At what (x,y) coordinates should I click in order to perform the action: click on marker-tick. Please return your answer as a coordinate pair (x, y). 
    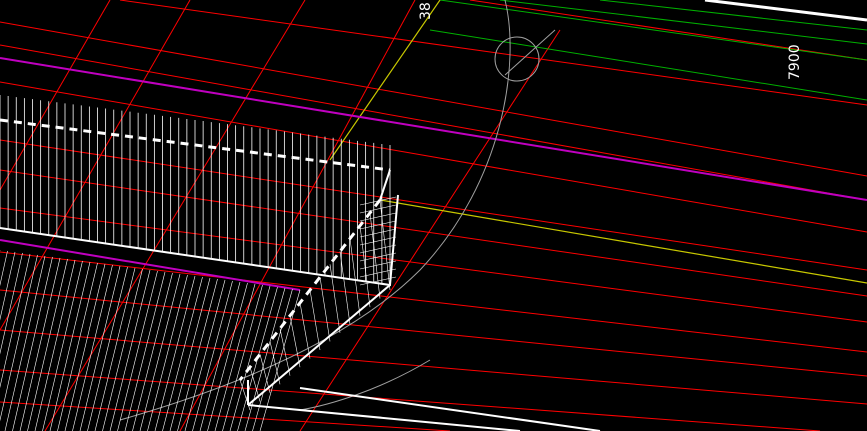
    Looking at the image, I should click on (530, 52).